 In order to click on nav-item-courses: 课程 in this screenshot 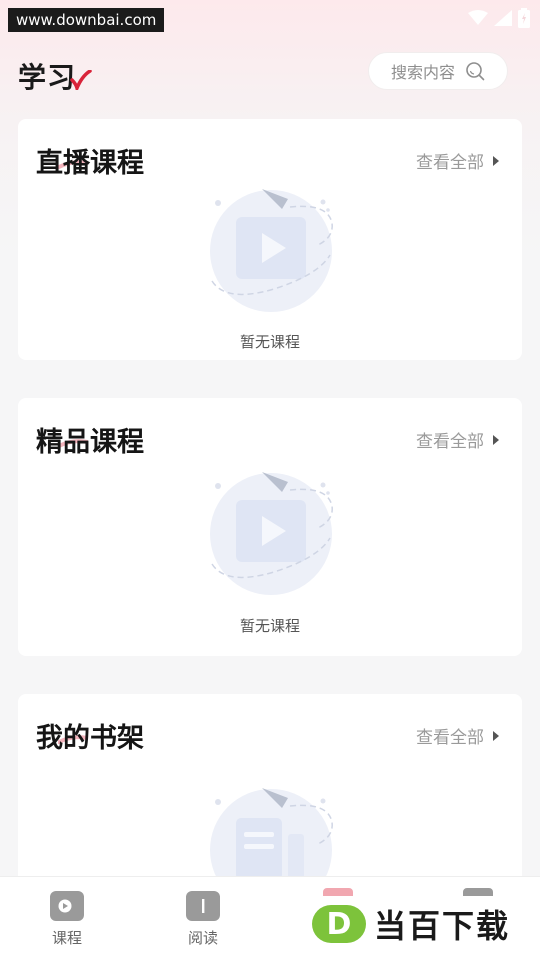, I will do `click(67, 923)`.